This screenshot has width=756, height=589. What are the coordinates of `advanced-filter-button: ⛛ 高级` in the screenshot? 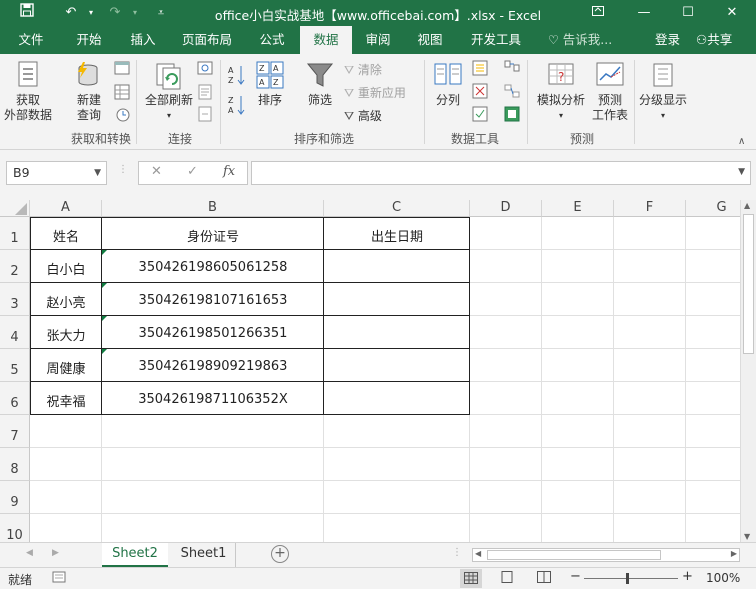 It's located at (363, 116).